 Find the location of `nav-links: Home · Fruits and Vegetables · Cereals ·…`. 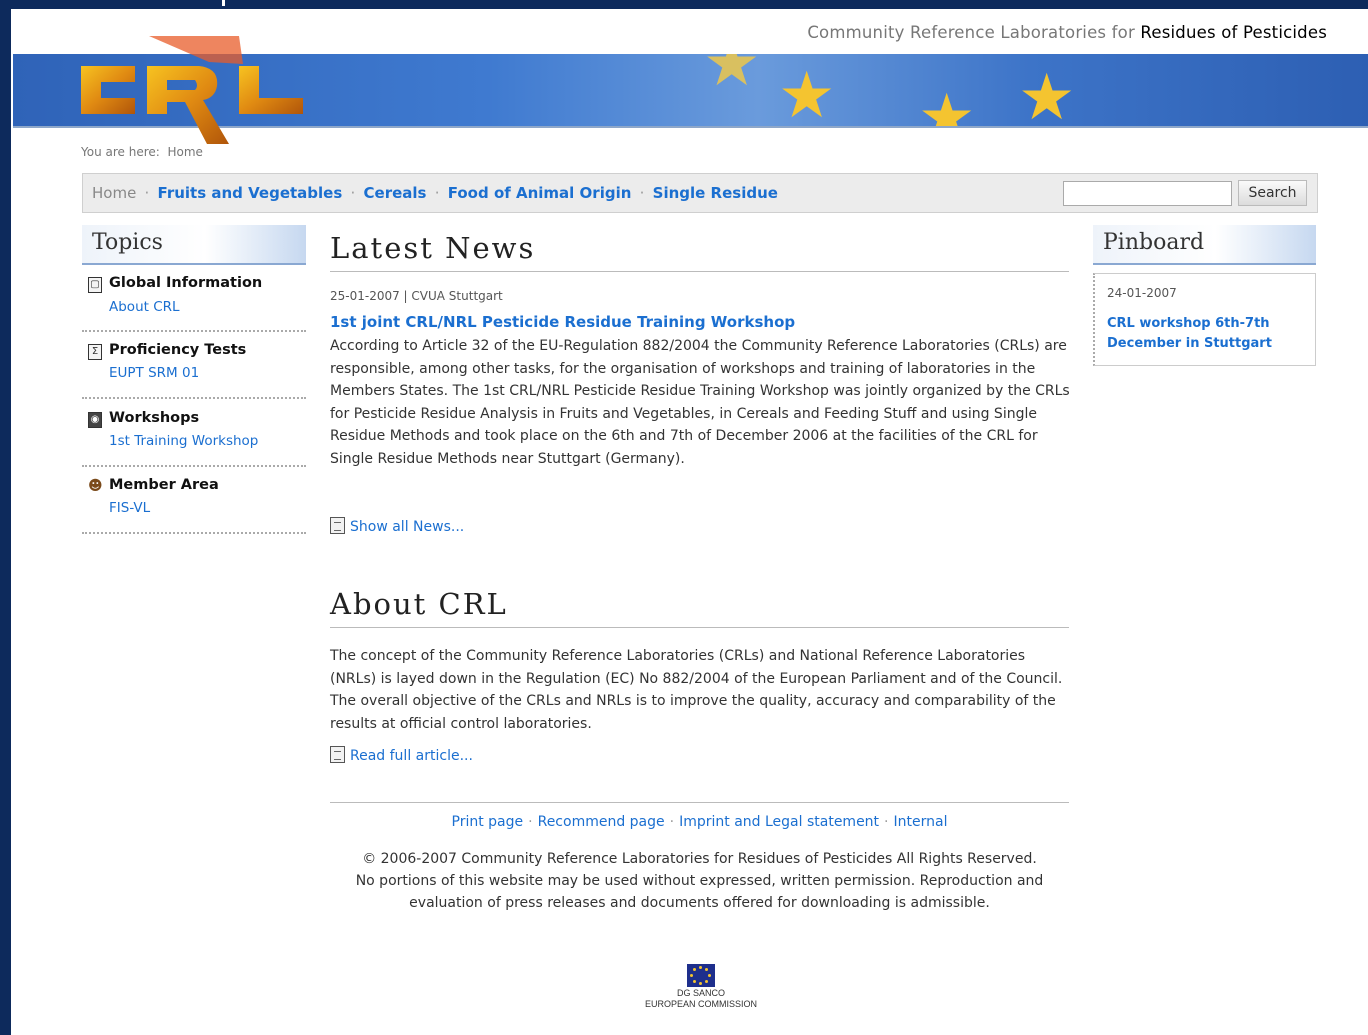

nav-links: Home · Fruits and Vegetables · Cereals ·… is located at coordinates (435, 193).